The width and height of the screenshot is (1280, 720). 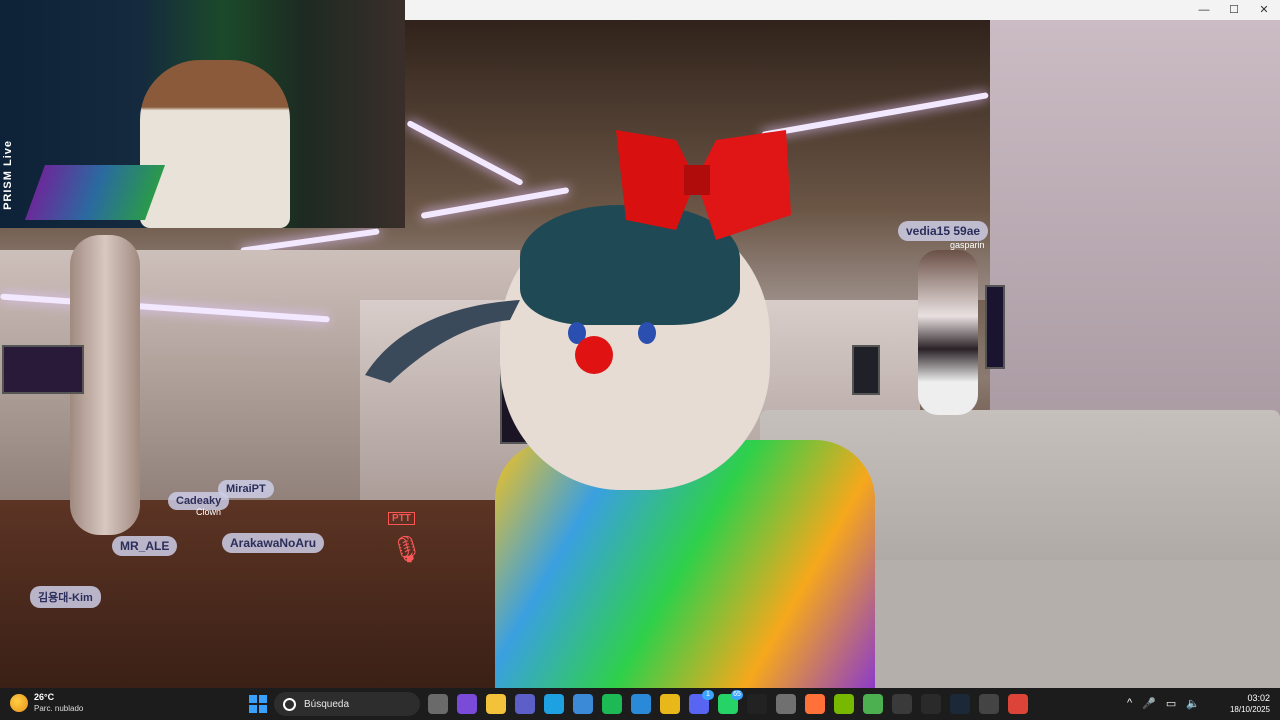 What do you see at coordinates (583, 704) in the screenshot?
I see `microsoft-store-icon` at bounding box center [583, 704].